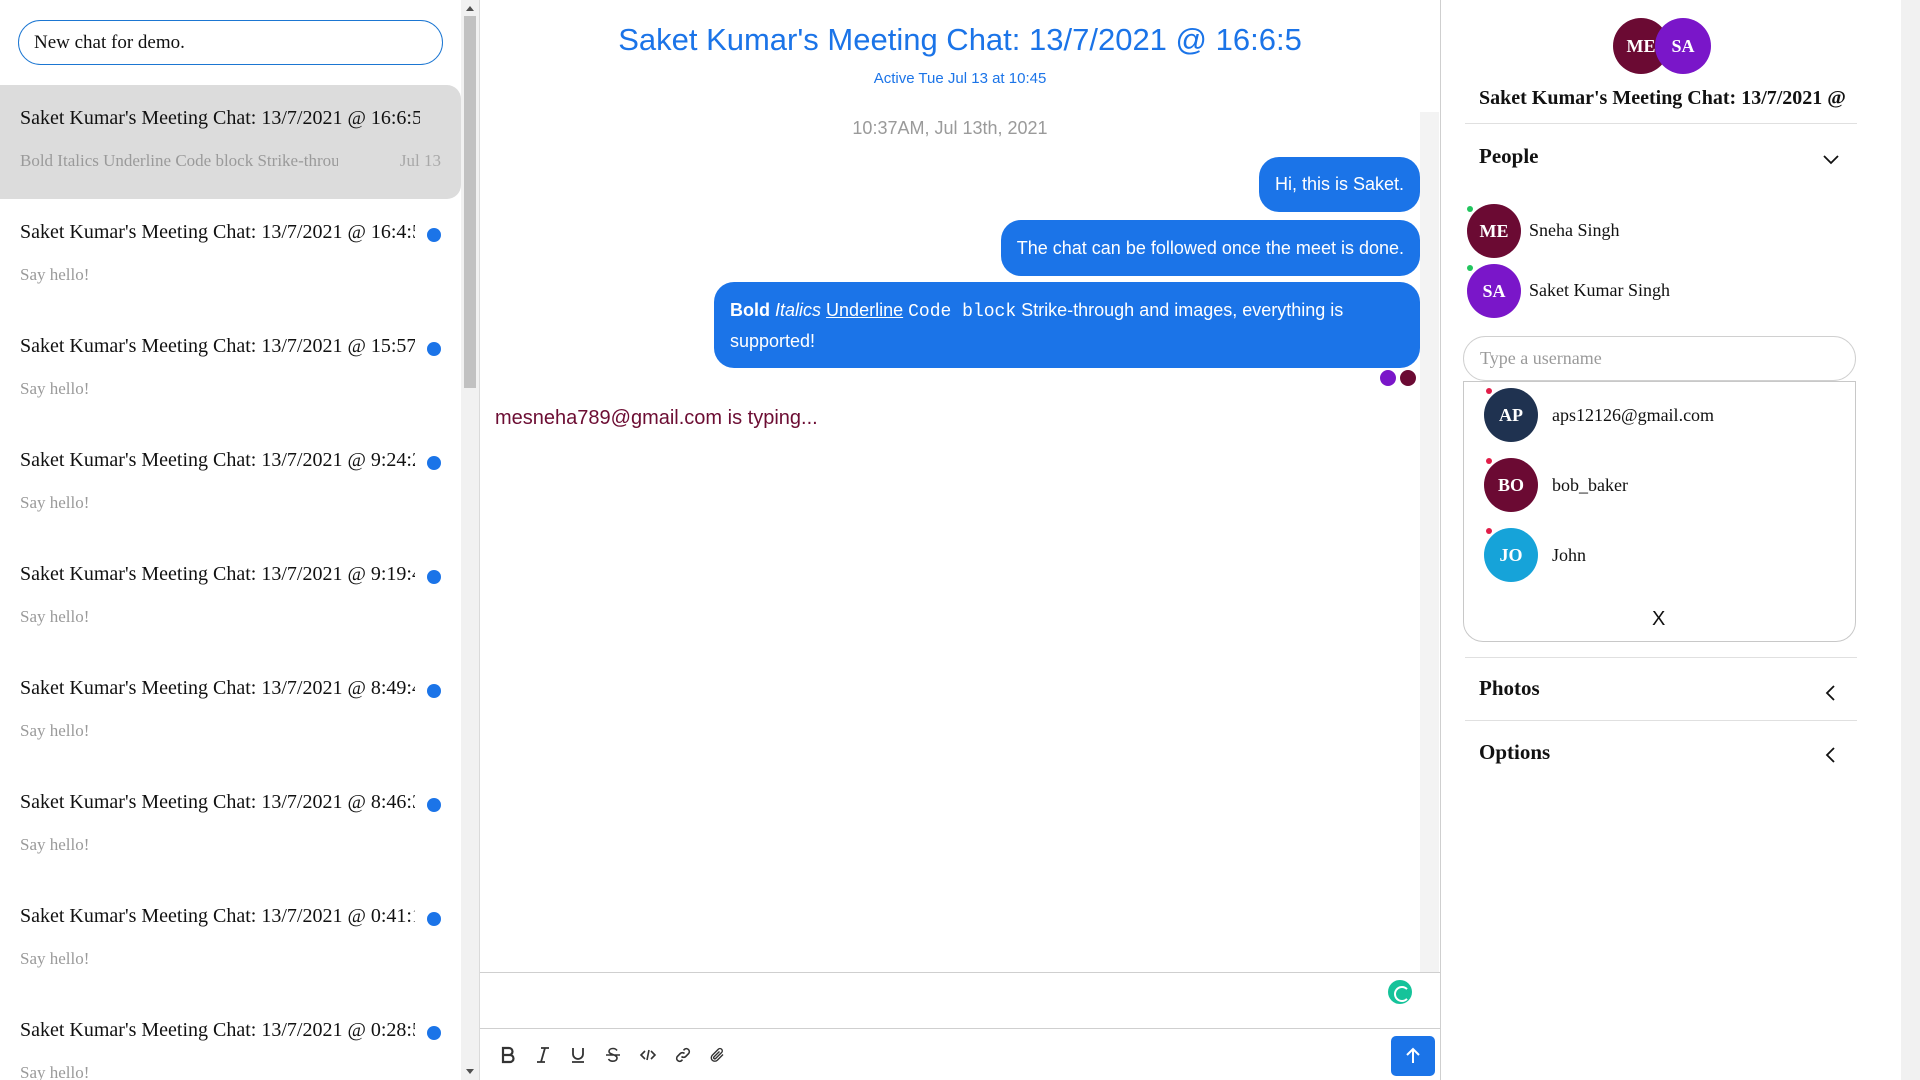  I want to click on italic-button, so click(543, 1055).